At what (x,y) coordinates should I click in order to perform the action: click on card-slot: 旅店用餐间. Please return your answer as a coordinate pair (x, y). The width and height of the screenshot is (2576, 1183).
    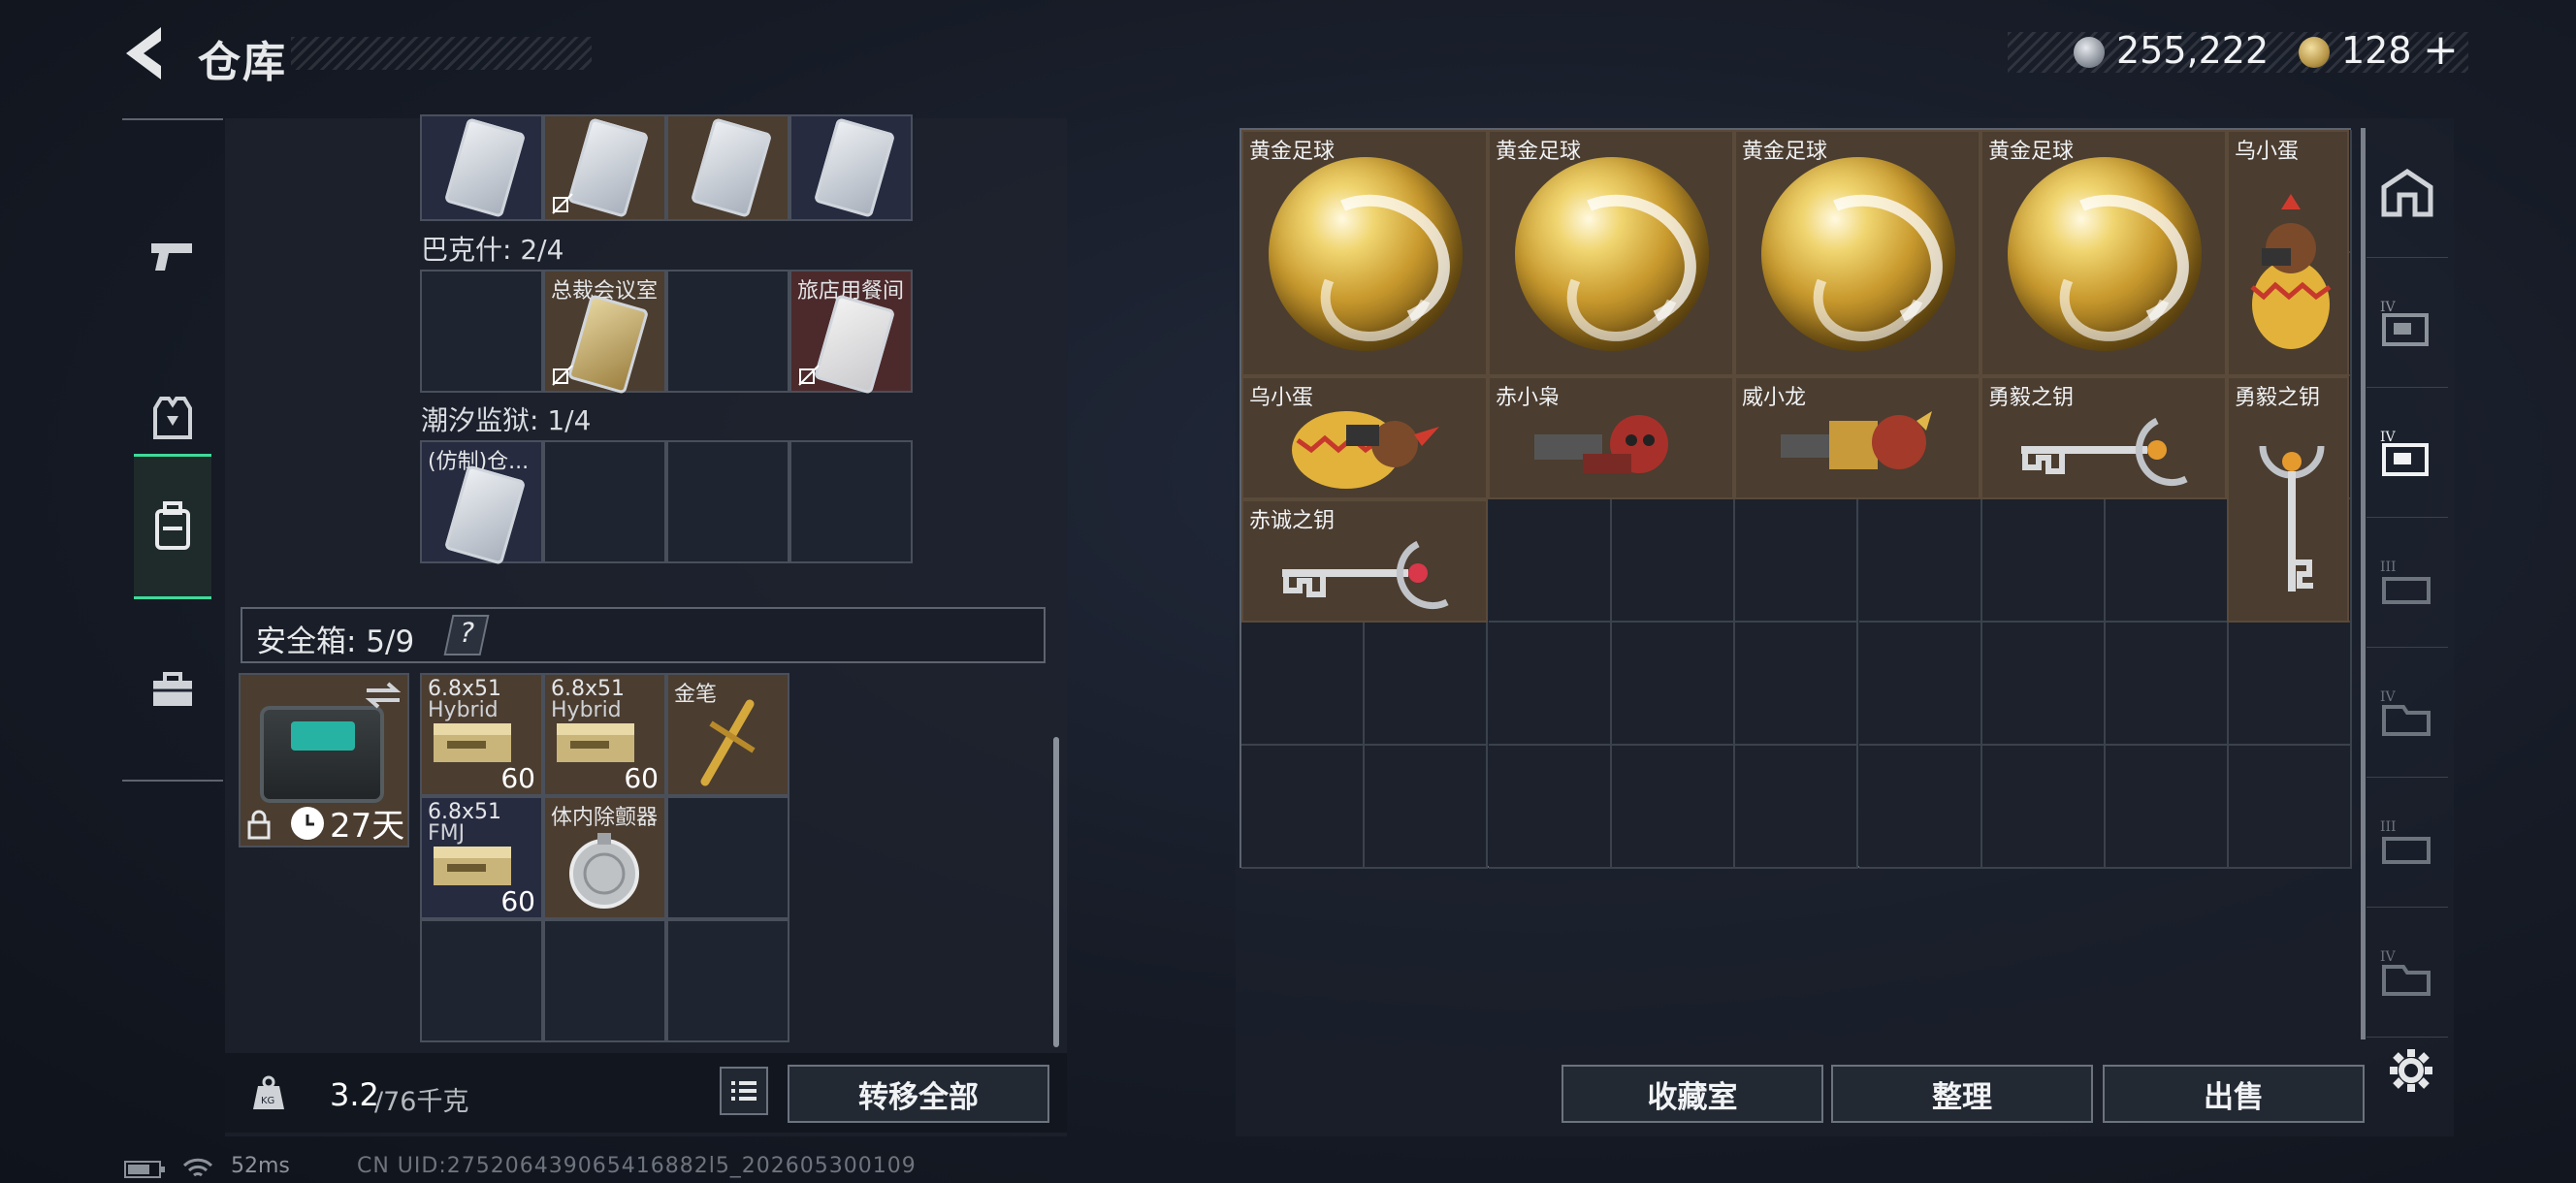
    Looking at the image, I should click on (851, 332).